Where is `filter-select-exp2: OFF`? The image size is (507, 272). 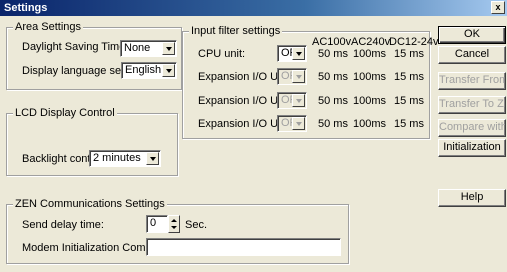 filter-select-exp2: OFF is located at coordinates (292, 100).